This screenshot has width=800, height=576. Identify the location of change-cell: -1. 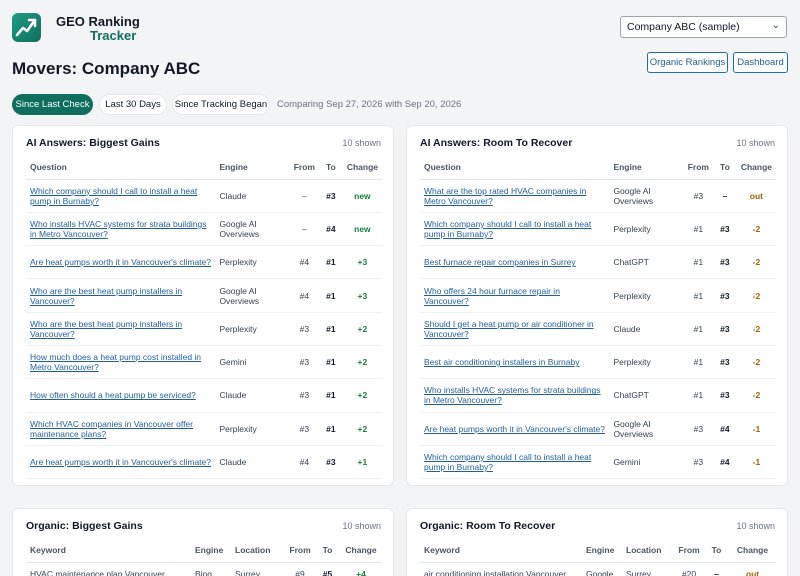
(756, 481).